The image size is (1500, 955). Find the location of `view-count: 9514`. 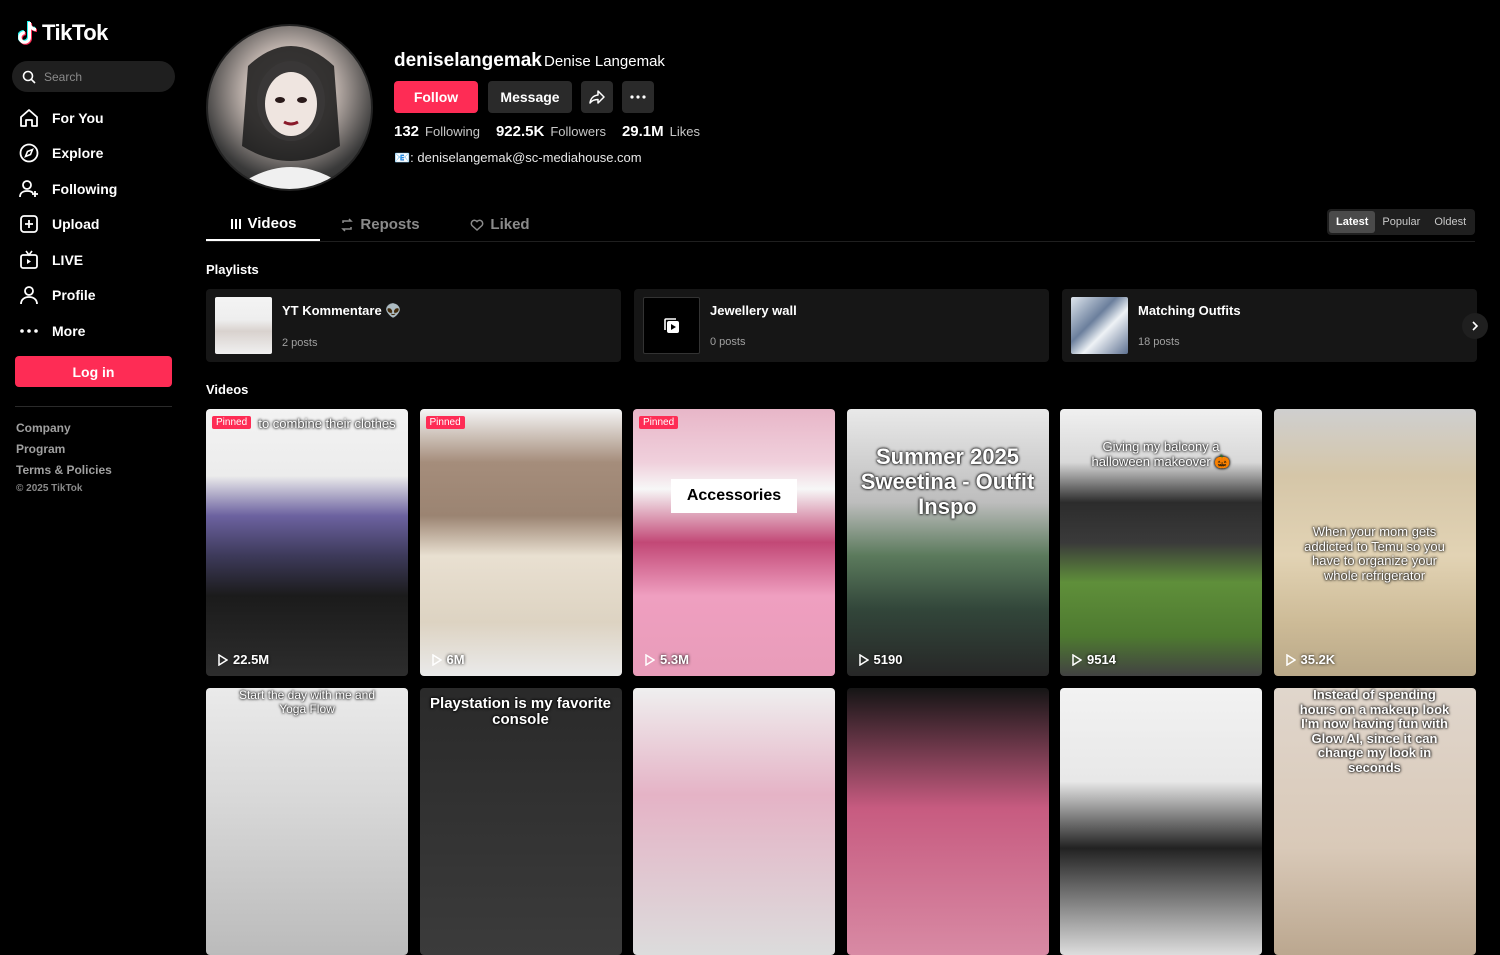

view-count: 9514 is located at coordinates (1094, 659).